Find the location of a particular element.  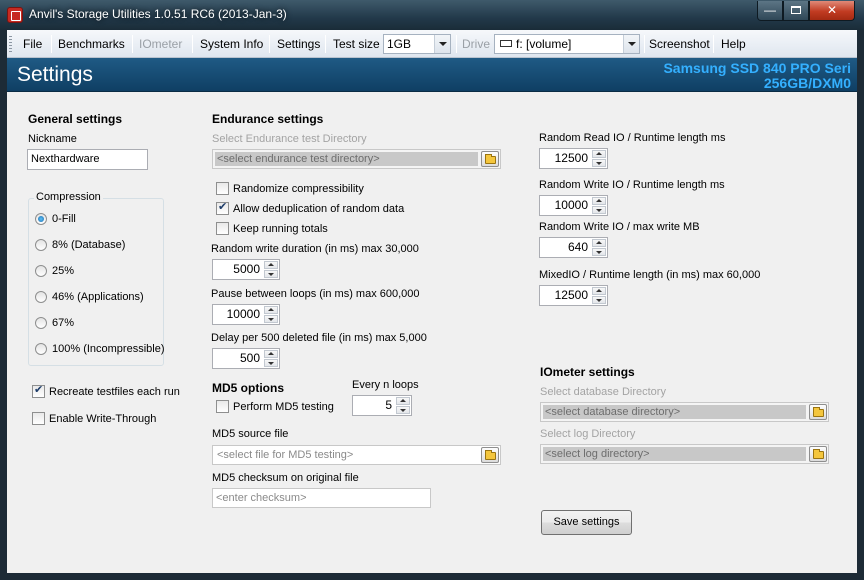

browse-endurance-dir-button is located at coordinates (490, 159).